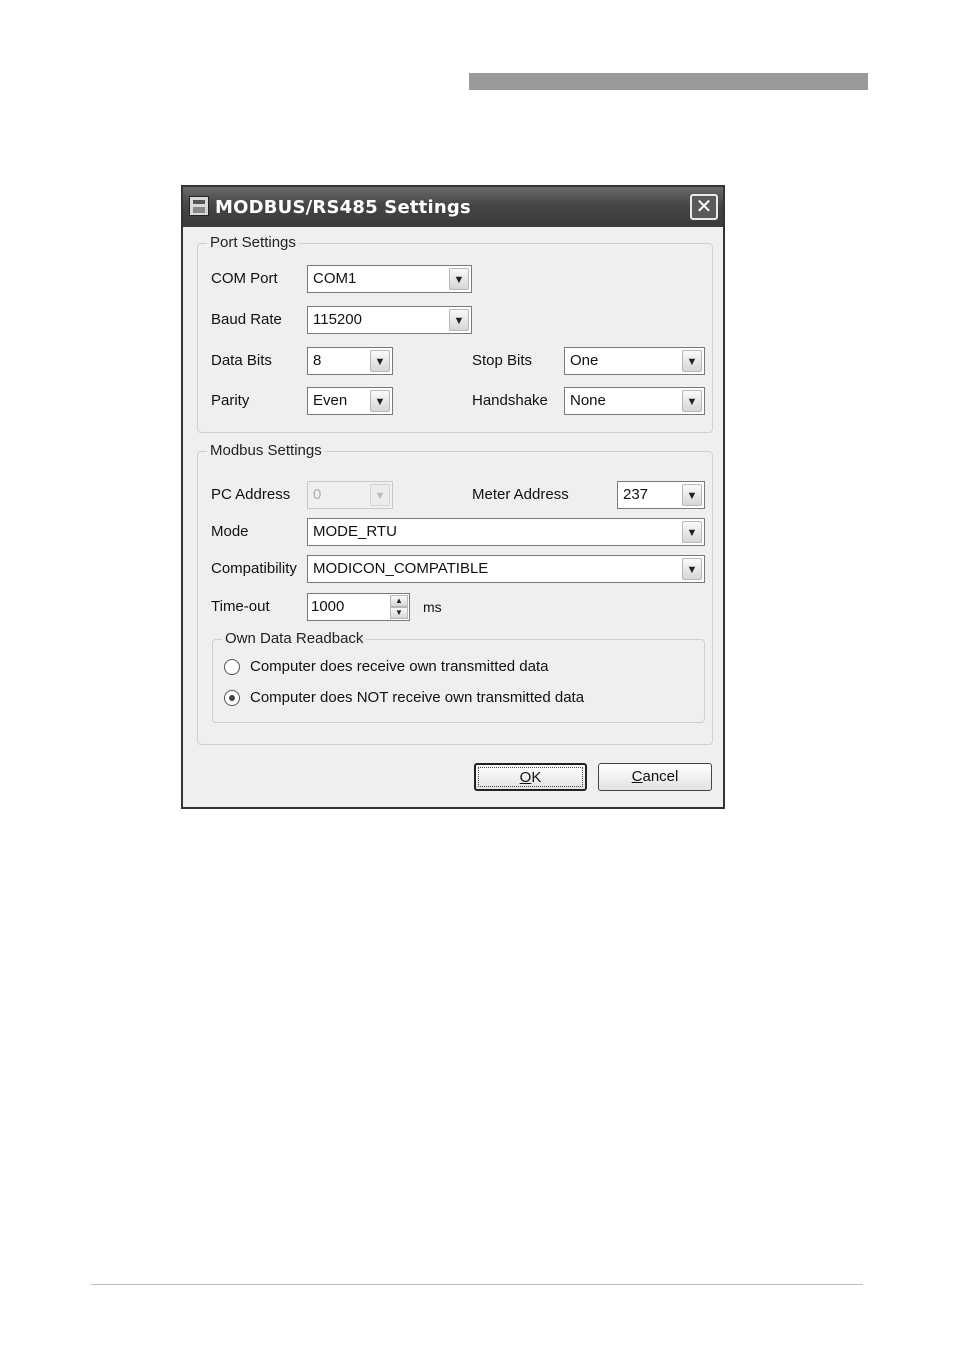 The width and height of the screenshot is (954, 1350). What do you see at coordinates (358, 607) in the screenshot?
I see `timeout-stepper: 1000 ▲ ▼` at bounding box center [358, 607].